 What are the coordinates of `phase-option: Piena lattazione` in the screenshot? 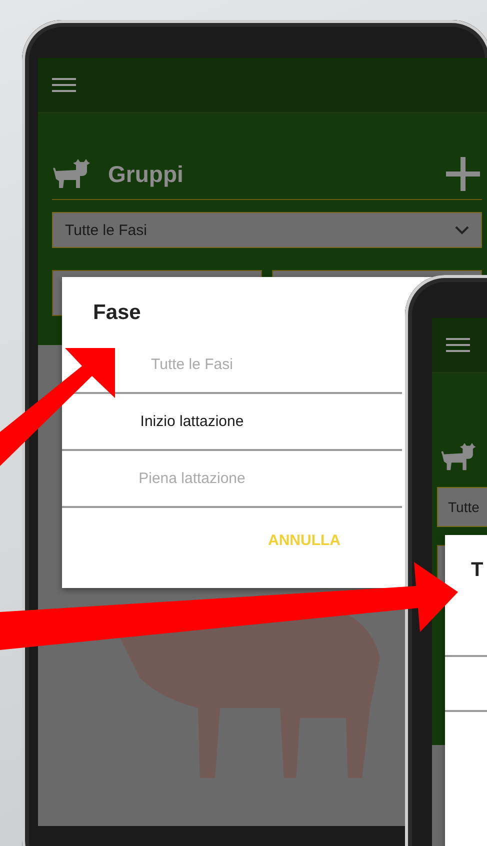 It's located at (232, 479).